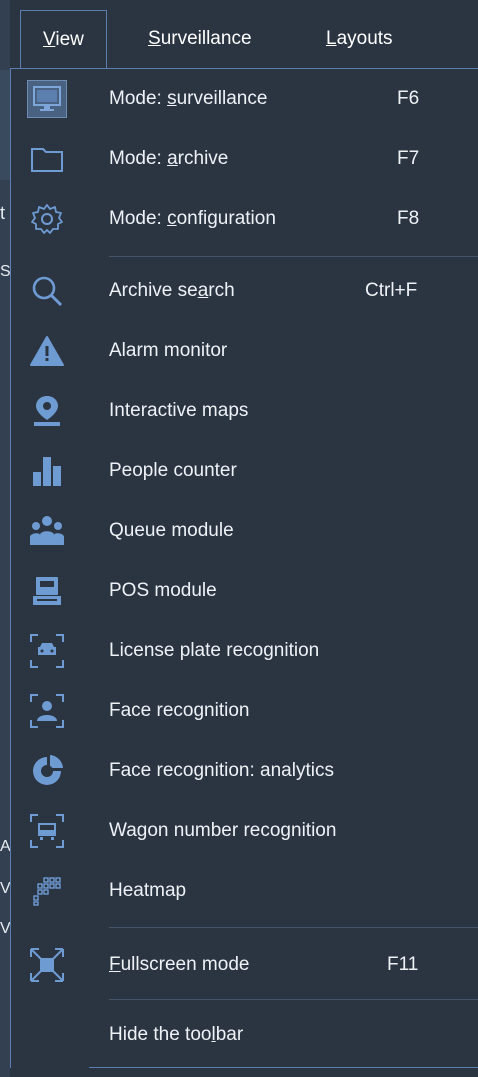 Image resolution: width=478 pixels, height=1077 pixels. Describe the element at coordinates (47, 351) in the screenshot. I see `alarm-icon` at that location.